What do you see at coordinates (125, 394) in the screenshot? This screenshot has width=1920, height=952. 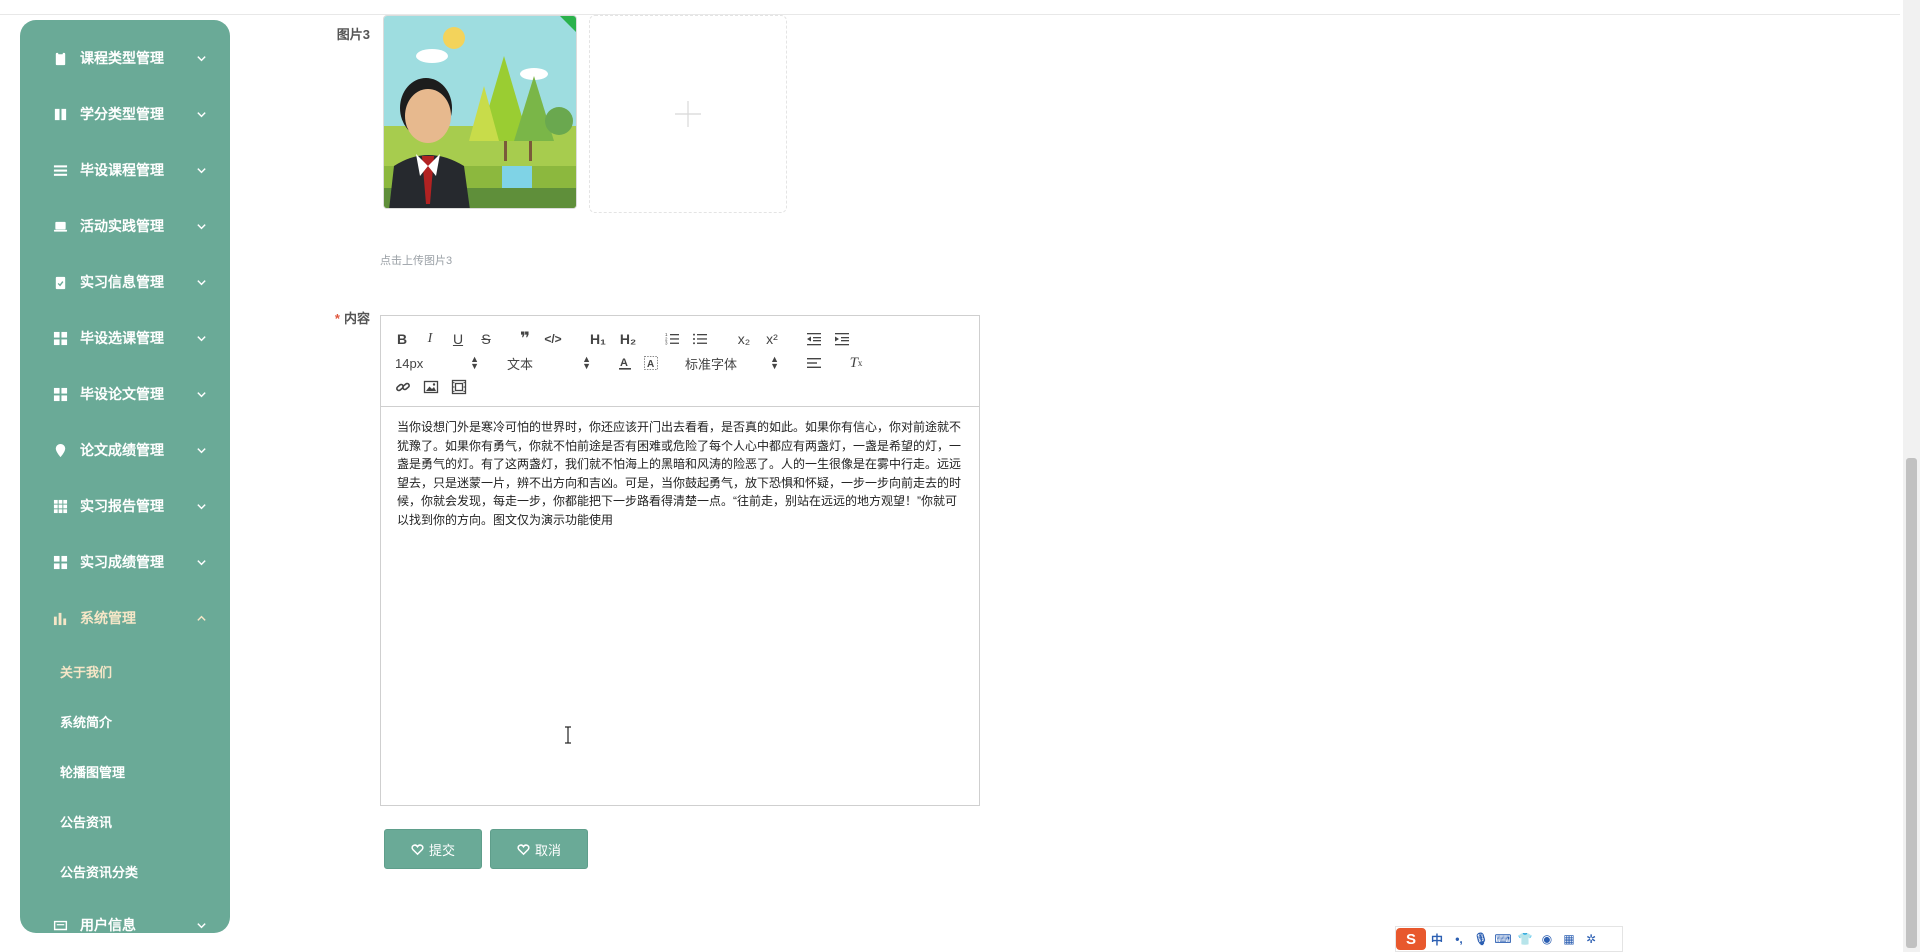 I see `sidebar-item-thesis-paper: 毕设论文管理` at bounding box center [125, 394].